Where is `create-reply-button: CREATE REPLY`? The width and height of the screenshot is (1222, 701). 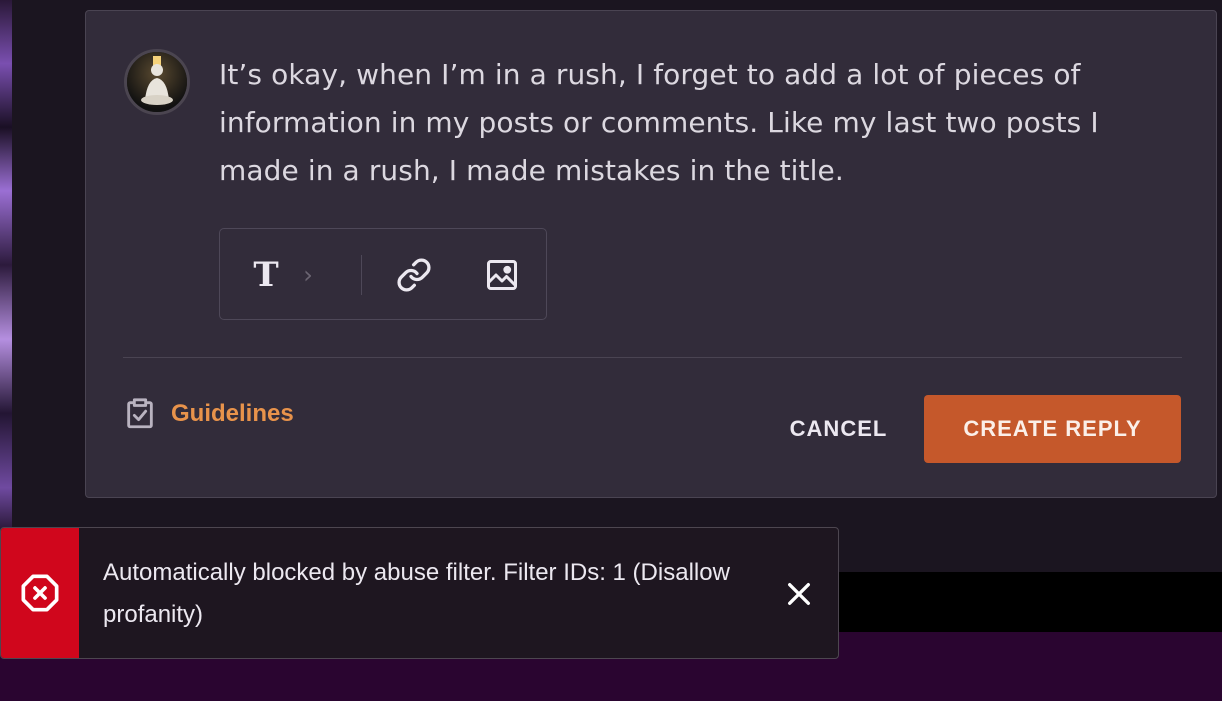 create-reply-button: CREATE REPLY is located at coordinates (1052, 429).